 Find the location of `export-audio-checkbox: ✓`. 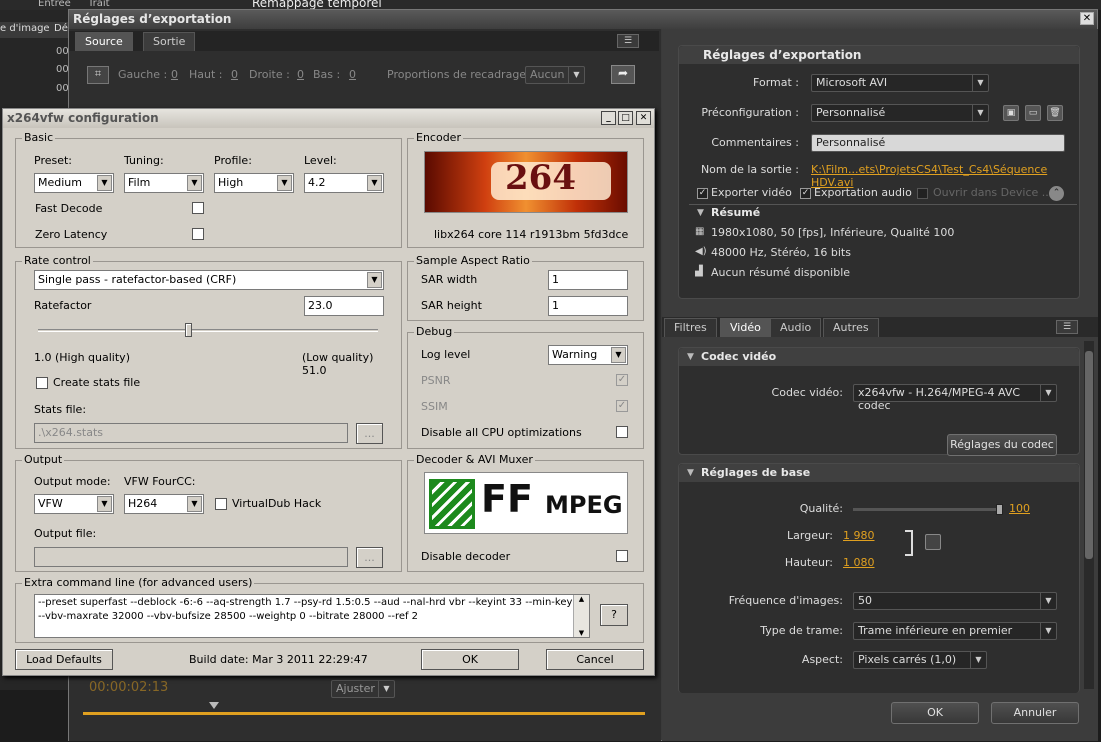

export-audio-checkbox: ✓ is located at coordinates (805, 193).